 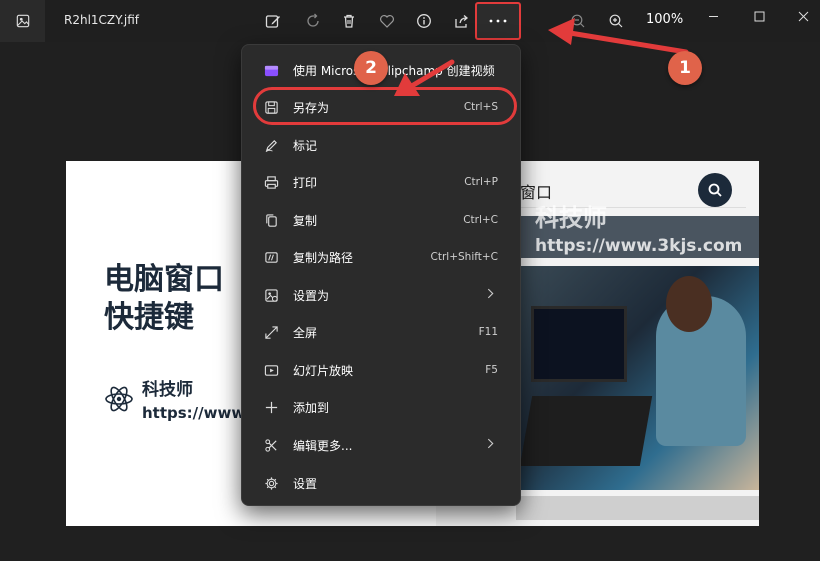 I want to click on menu-item-set-as: 设置为, so click(x=382, y=295).